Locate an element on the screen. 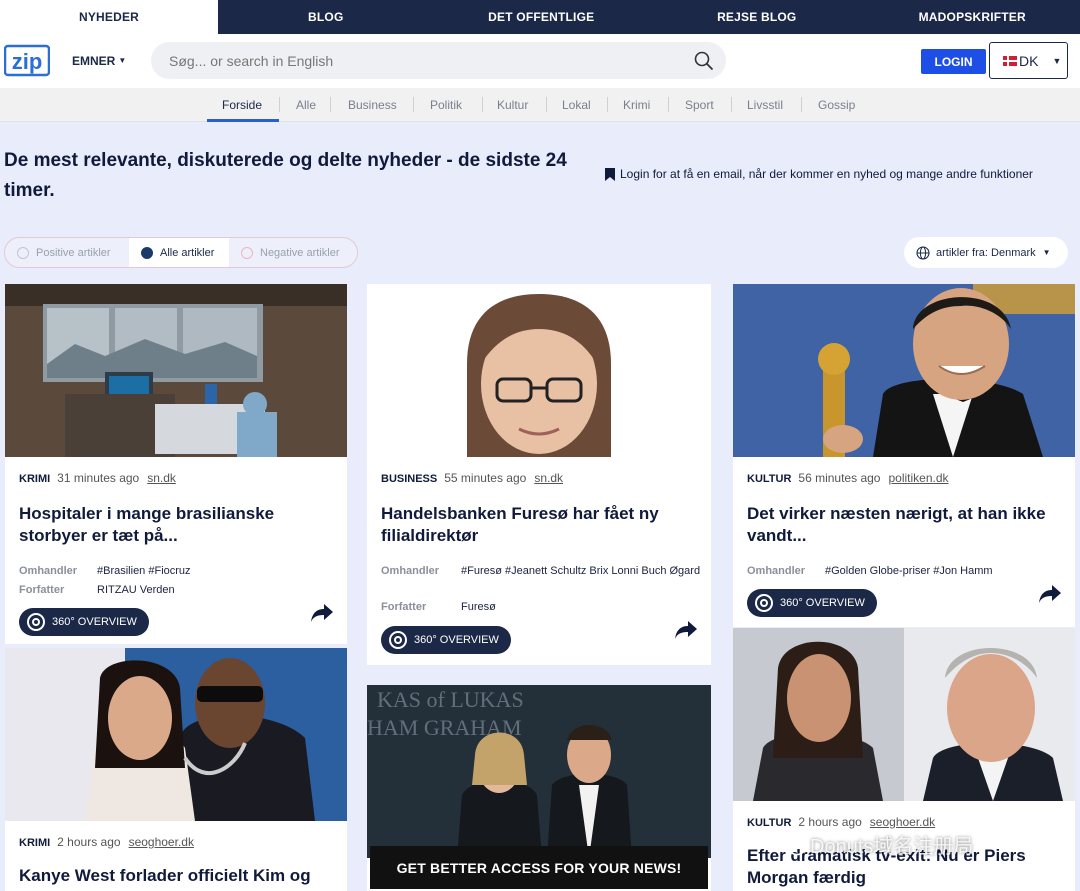  category-sport: Sport is located at coordinates (699, 105).